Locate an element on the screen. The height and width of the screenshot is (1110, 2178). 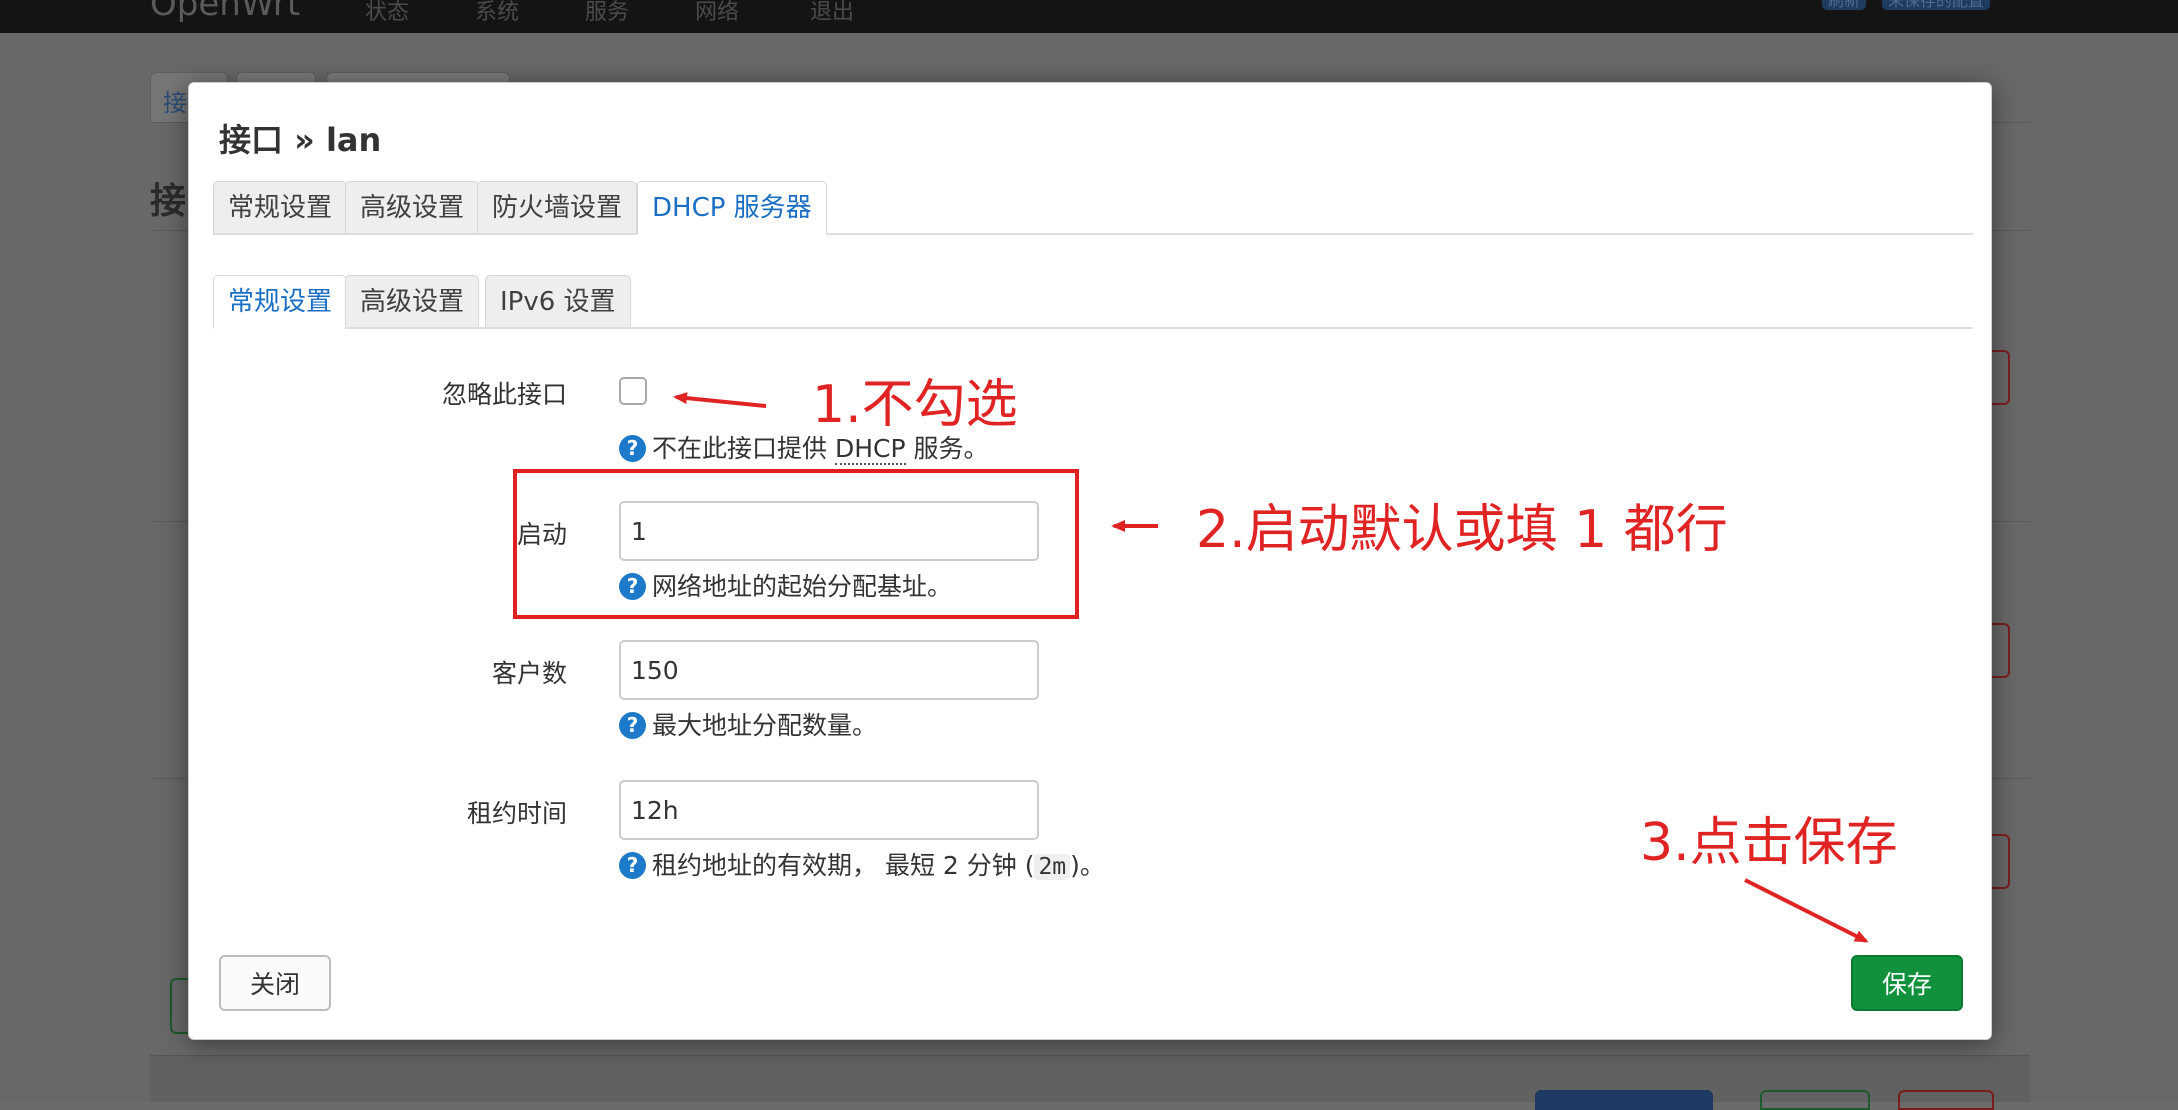
arrow-to-save-button is located at coordinates (1806, 910).